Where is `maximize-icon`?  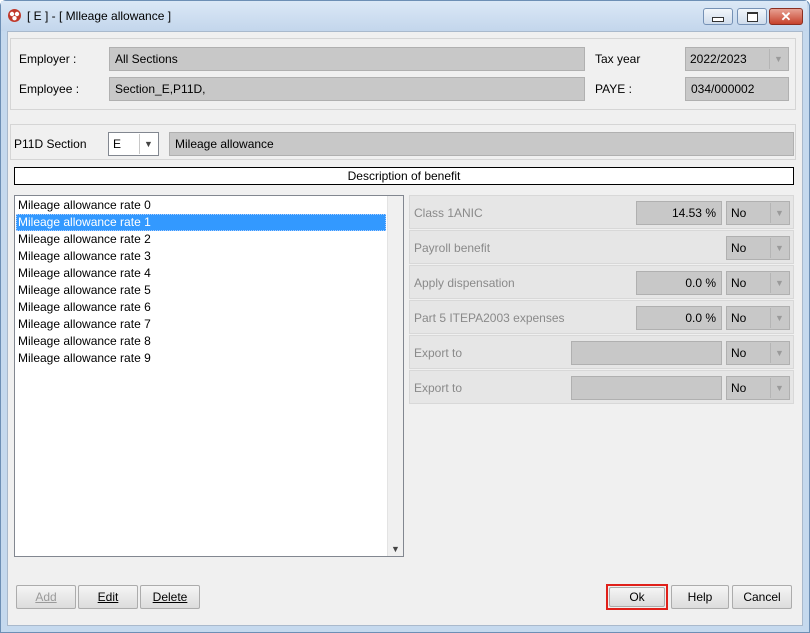
maximize-icon is located at coordinates (752, 16).